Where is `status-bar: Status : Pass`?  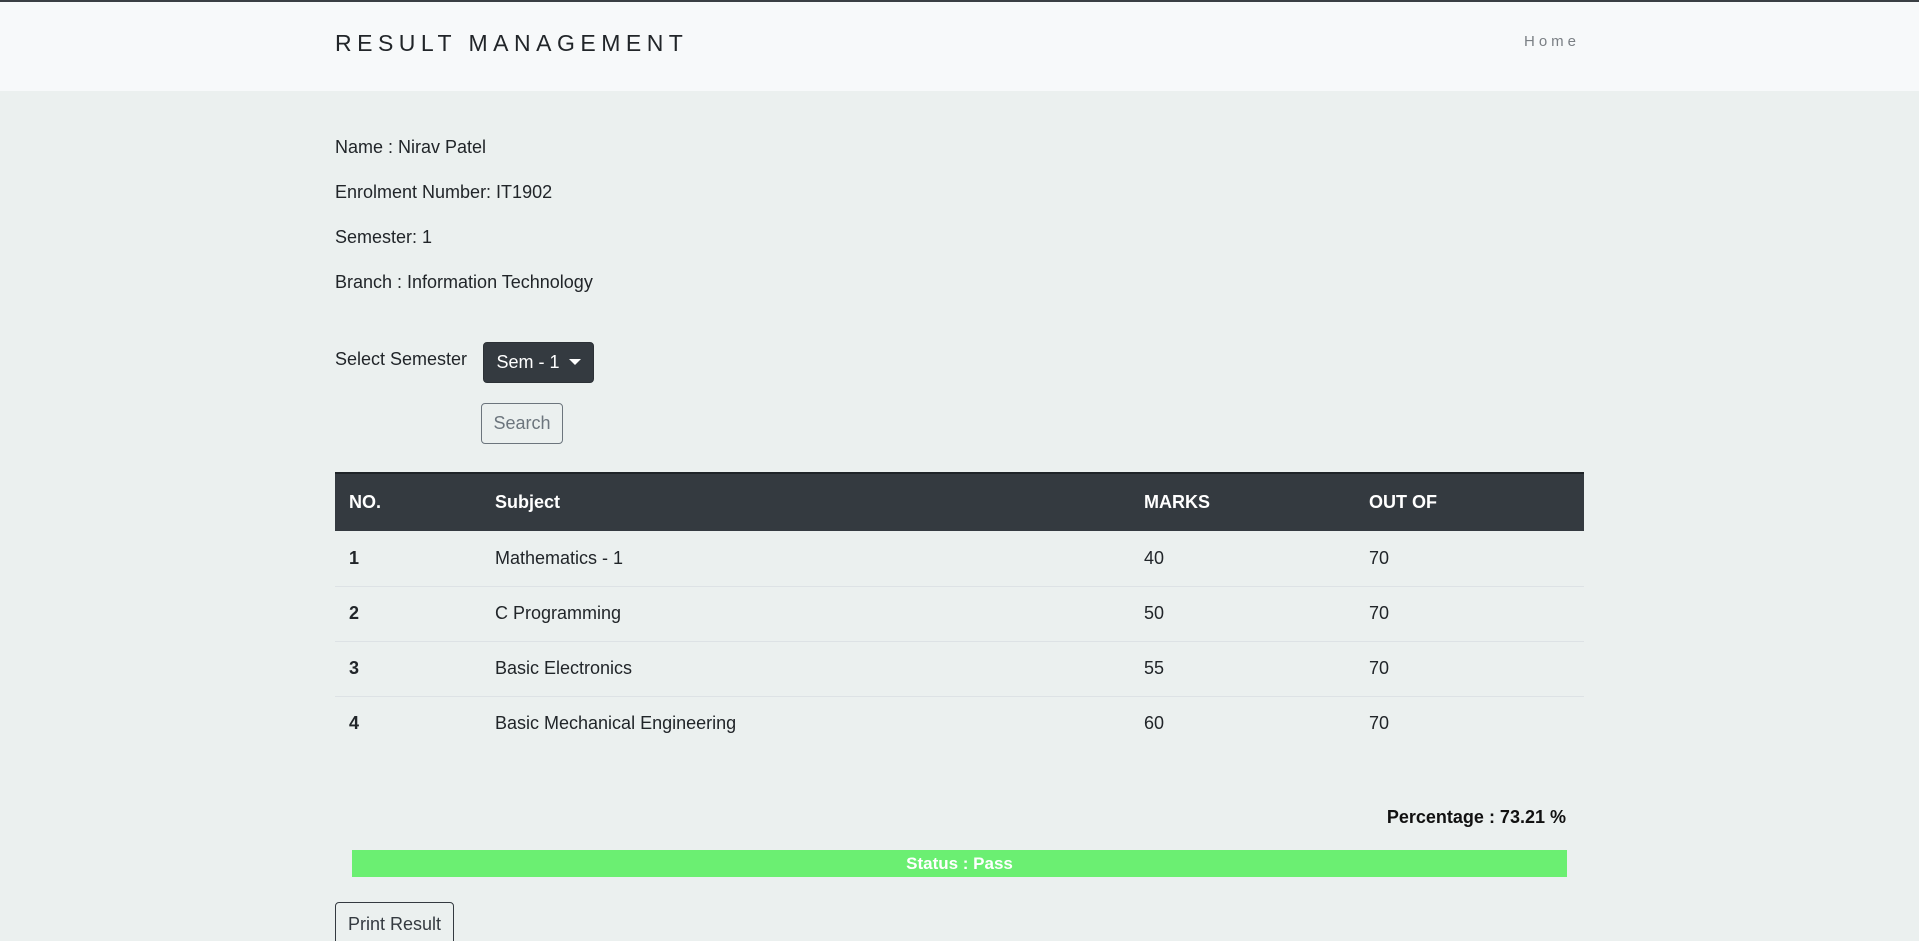
status-bar: Status : Pass is located at coordinates (959, 863).